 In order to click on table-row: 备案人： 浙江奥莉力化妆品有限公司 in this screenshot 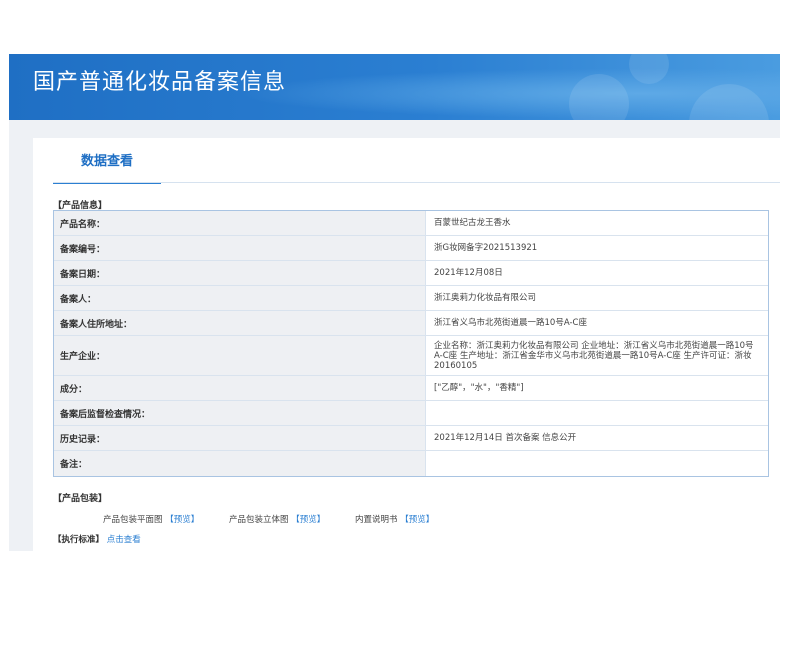, I will do `click(411, 298)`.